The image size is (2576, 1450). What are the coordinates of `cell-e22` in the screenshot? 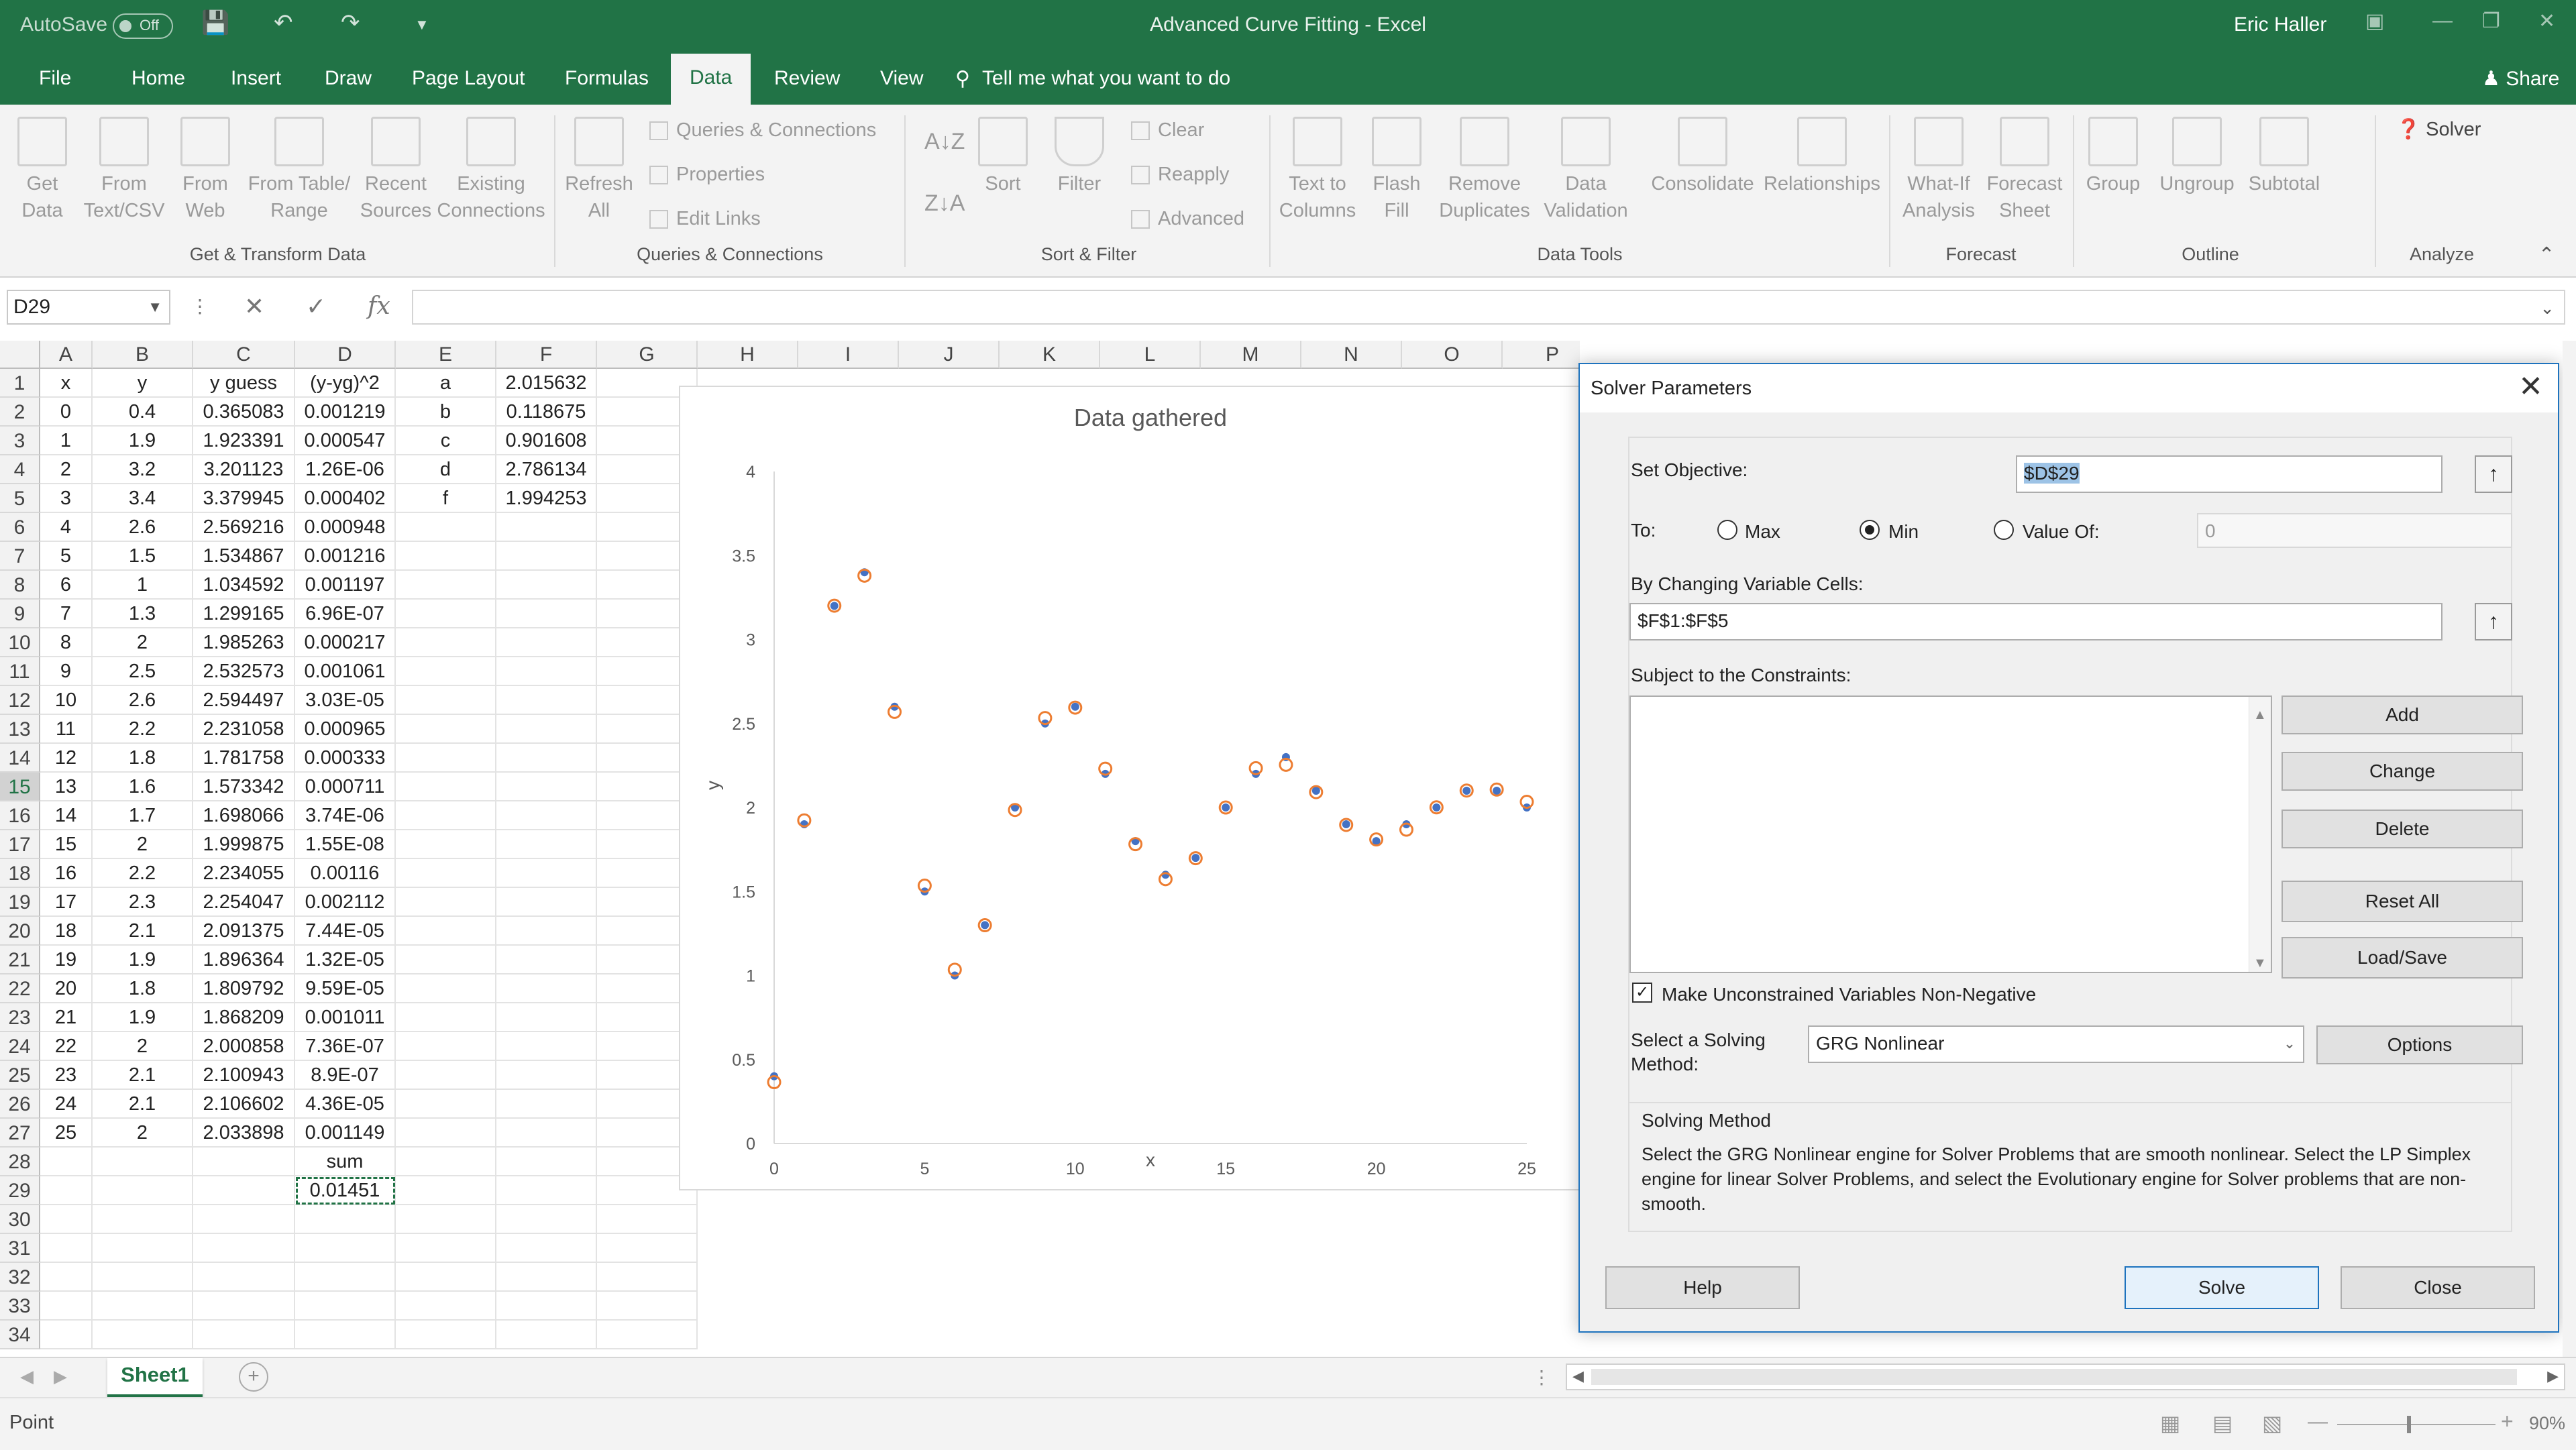 It's located at (446, 988).